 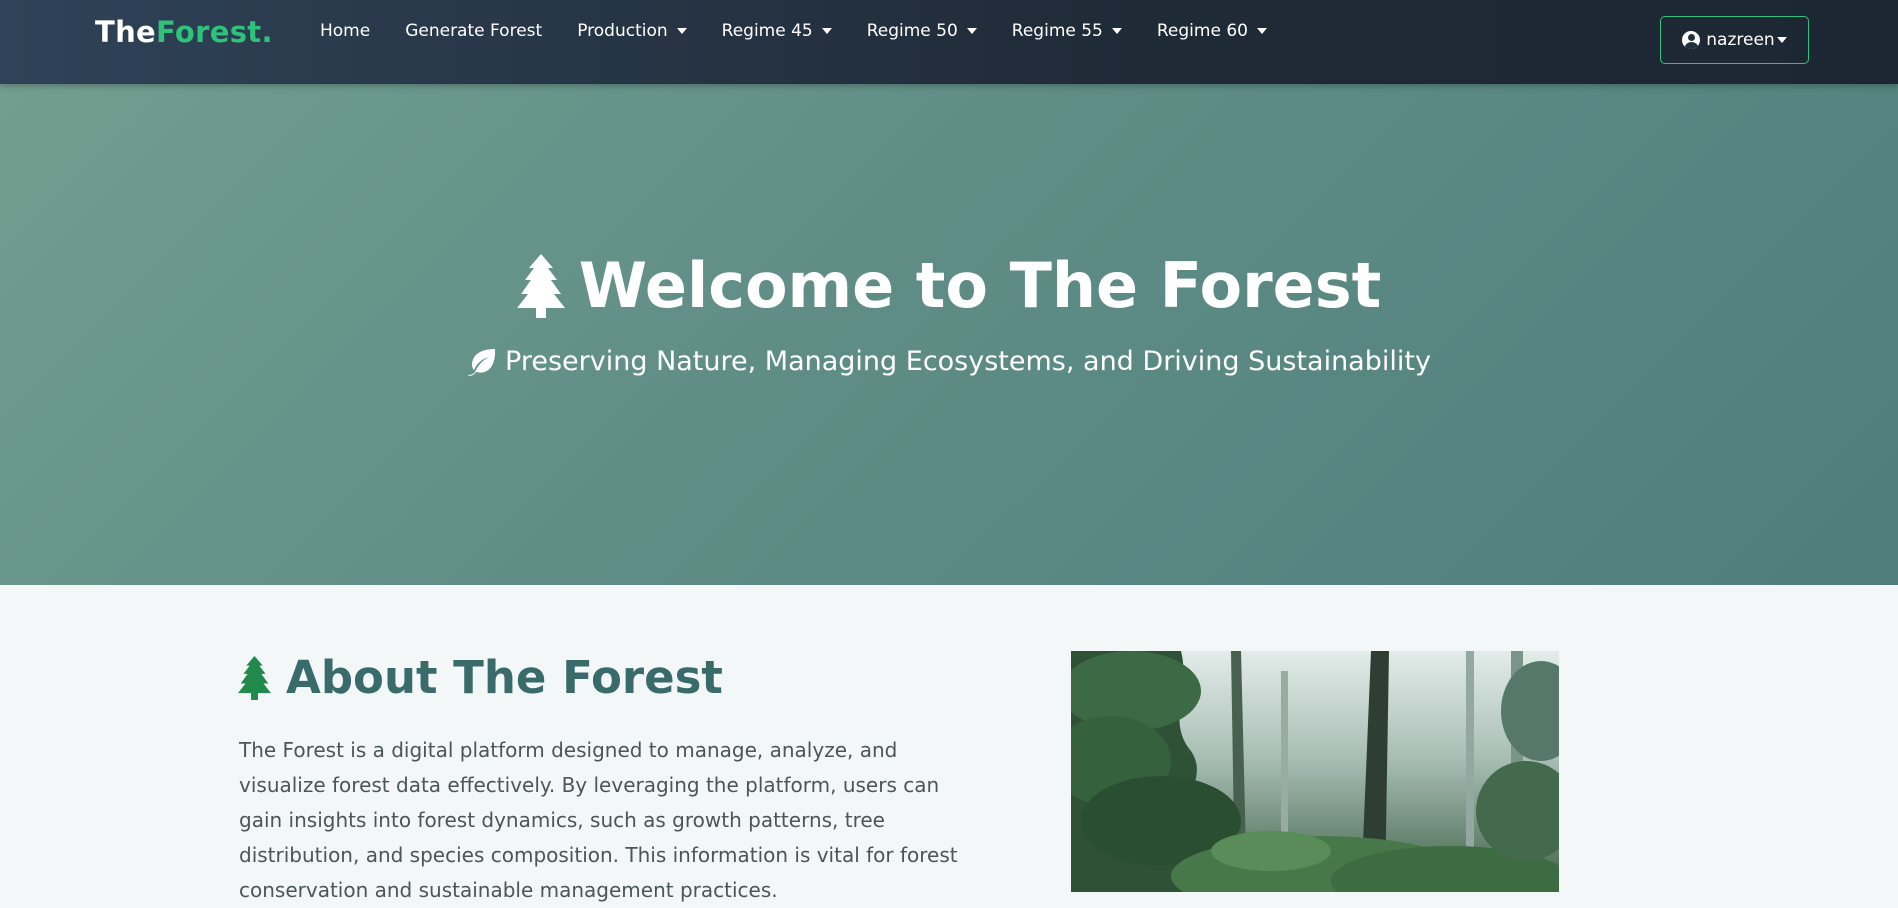 I want to click on brand-name-part1: The, so click(x=125, y=32).